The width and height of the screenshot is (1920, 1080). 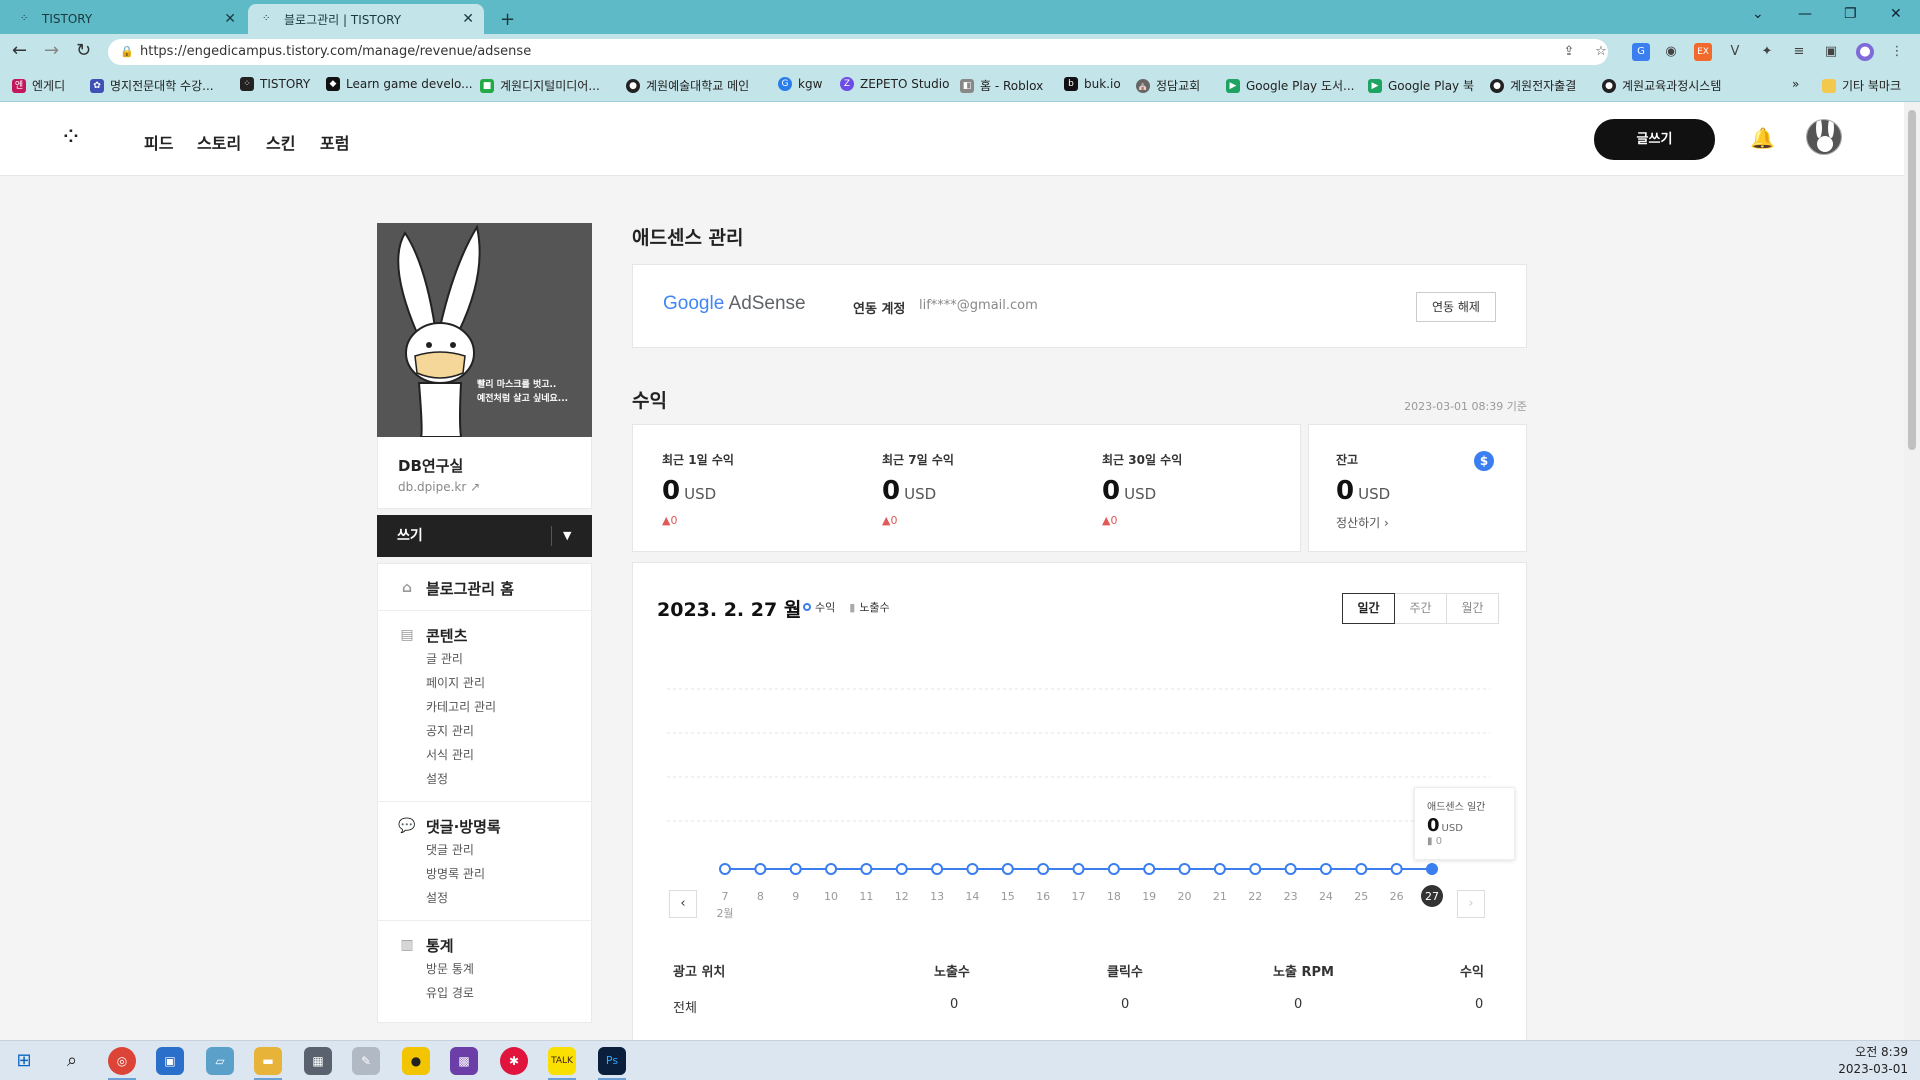 What do you see at coordinates (83, 51) in the screenshot?
I see `reload-icon: ↻` at bounding box center [83, 51].